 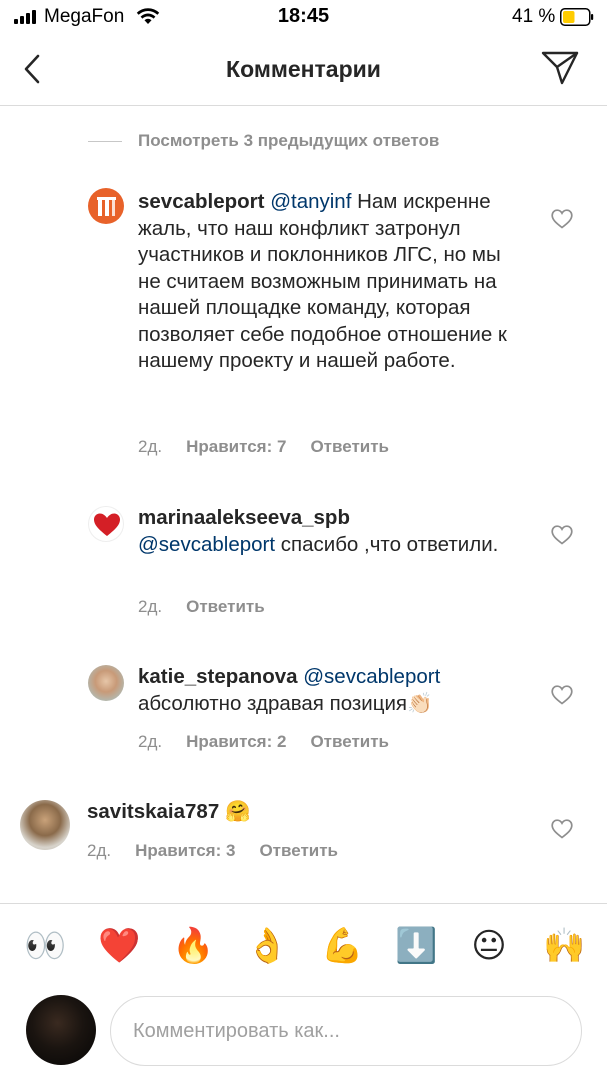 I want to click on comment-meta: 2д. Нравится: 2 Ответить, so click(x=275, y=742).